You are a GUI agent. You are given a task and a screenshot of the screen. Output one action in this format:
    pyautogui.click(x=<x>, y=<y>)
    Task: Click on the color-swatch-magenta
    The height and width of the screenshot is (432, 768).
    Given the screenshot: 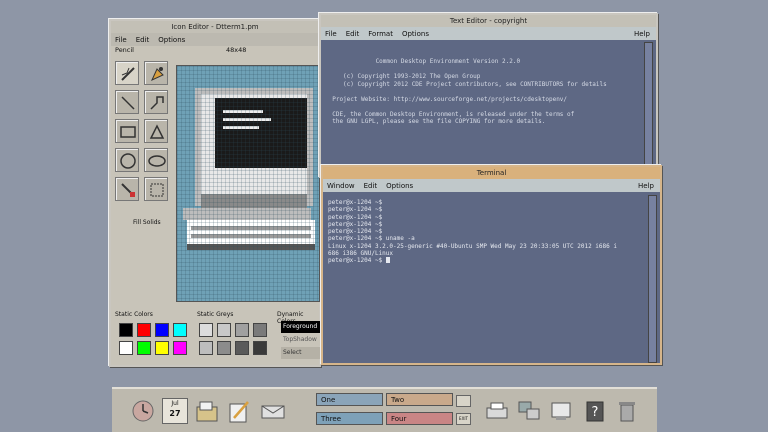 What is the action you would take?
    pyautogui.click(x=180, y=348)
    